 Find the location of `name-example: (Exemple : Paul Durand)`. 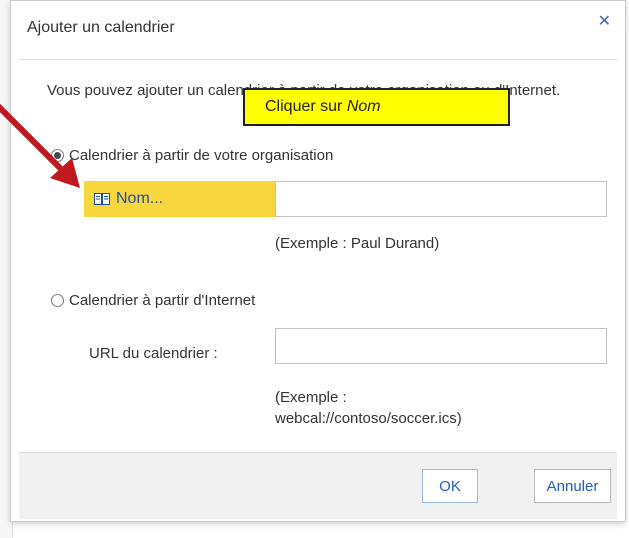

name-example: (Exemple : Paul Durand) is located at coordinates (357, 243).